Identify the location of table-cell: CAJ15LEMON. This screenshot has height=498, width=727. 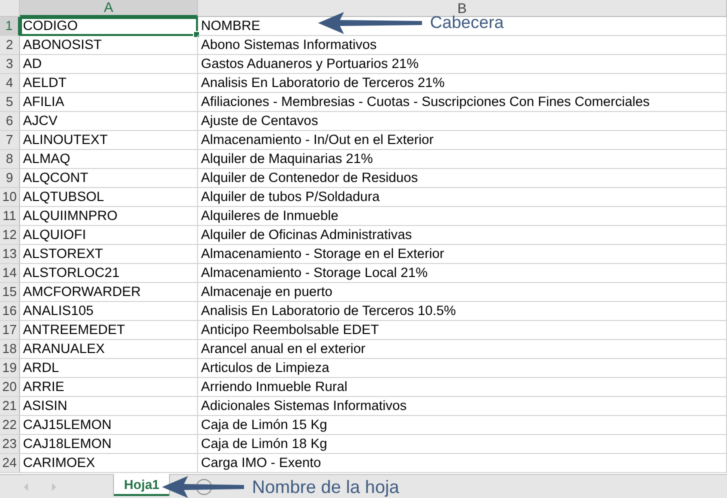
(109, 425).